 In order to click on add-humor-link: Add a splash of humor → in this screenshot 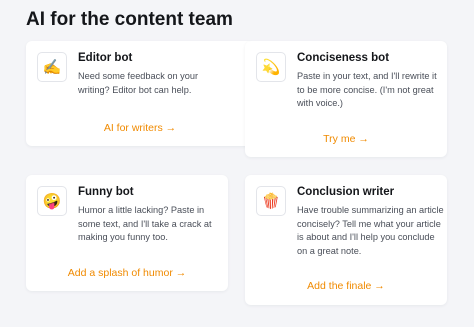, I will do `click(127, 273)`.